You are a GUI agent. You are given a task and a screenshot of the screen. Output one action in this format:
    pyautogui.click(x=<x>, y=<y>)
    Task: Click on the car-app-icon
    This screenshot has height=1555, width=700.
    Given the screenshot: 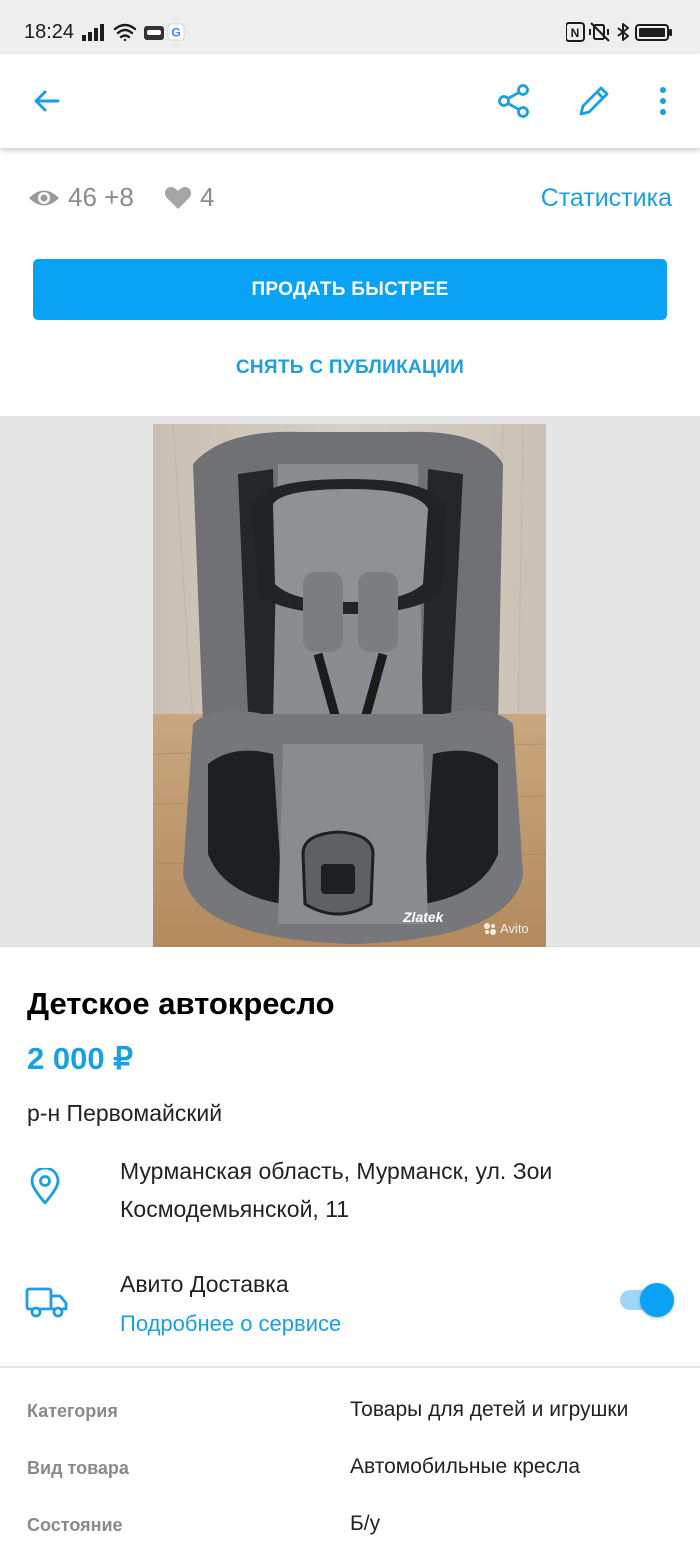 What is the action you would take?
    pyautogui.click(x=154, y=33)
    